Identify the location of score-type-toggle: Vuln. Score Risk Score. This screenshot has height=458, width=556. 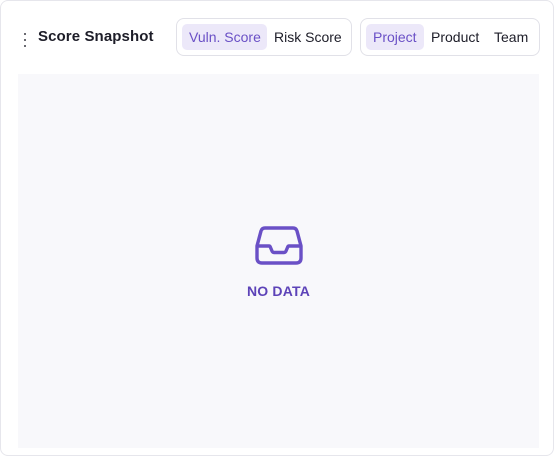
(264, 37).